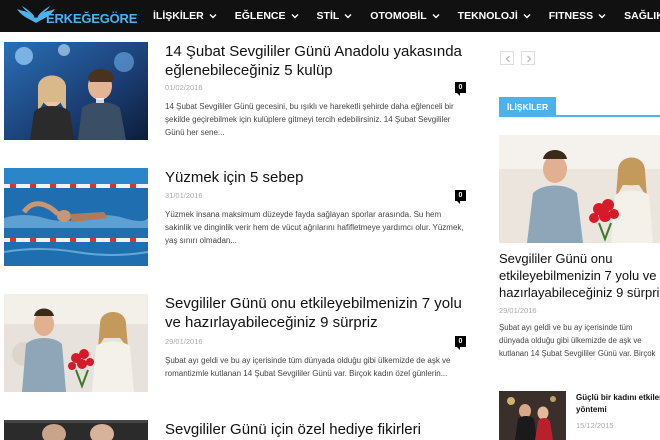 This screenshot has height=440, width=660. I want to click on site-logo: ERKEĞEGÖRE, so click(75, 16).